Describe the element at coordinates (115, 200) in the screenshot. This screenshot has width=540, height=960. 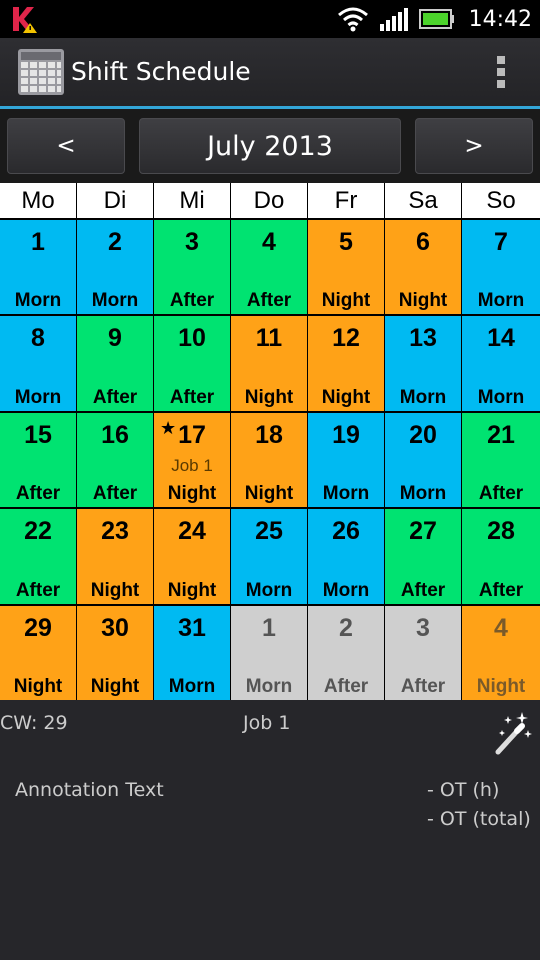
I see `weekday-header: Di` at that location.